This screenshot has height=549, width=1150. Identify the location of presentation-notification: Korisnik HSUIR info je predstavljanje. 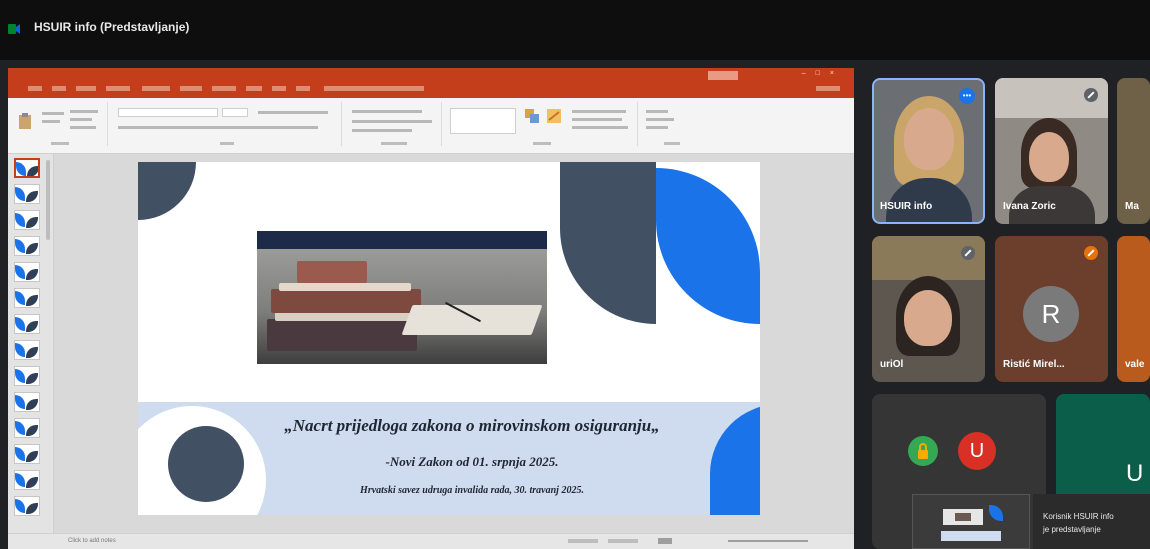
(1091, 521).